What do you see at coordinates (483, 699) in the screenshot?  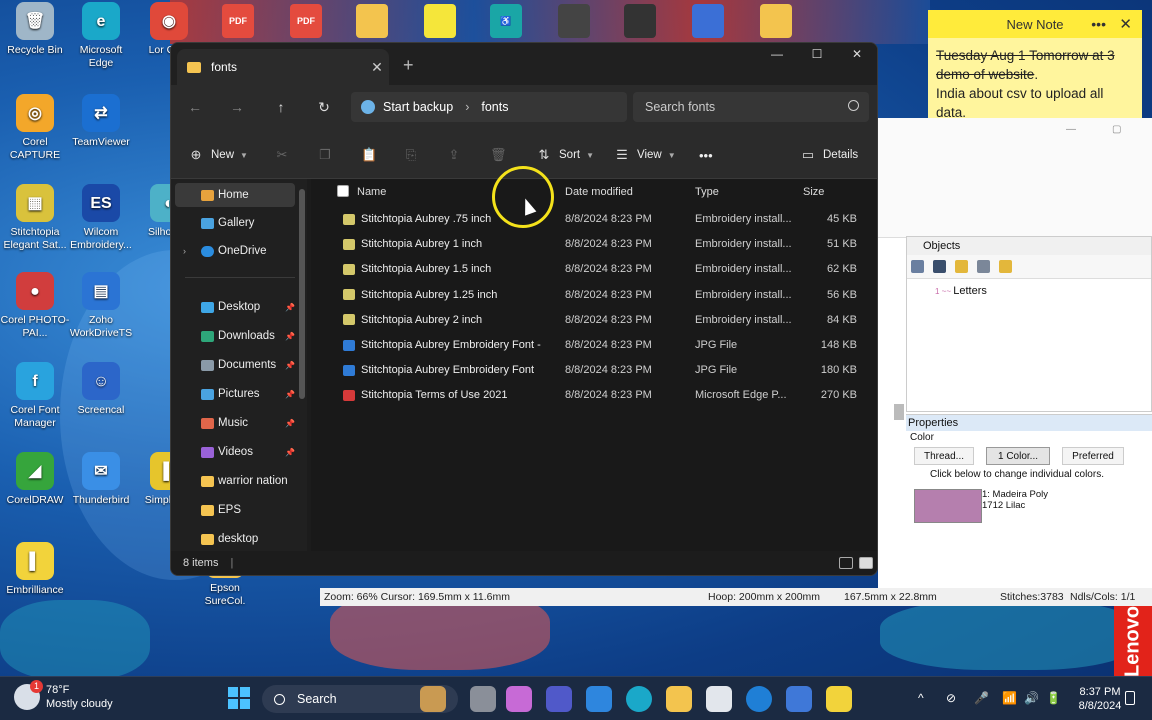 I see `task-view-icon` at bounding box center [483, 699].